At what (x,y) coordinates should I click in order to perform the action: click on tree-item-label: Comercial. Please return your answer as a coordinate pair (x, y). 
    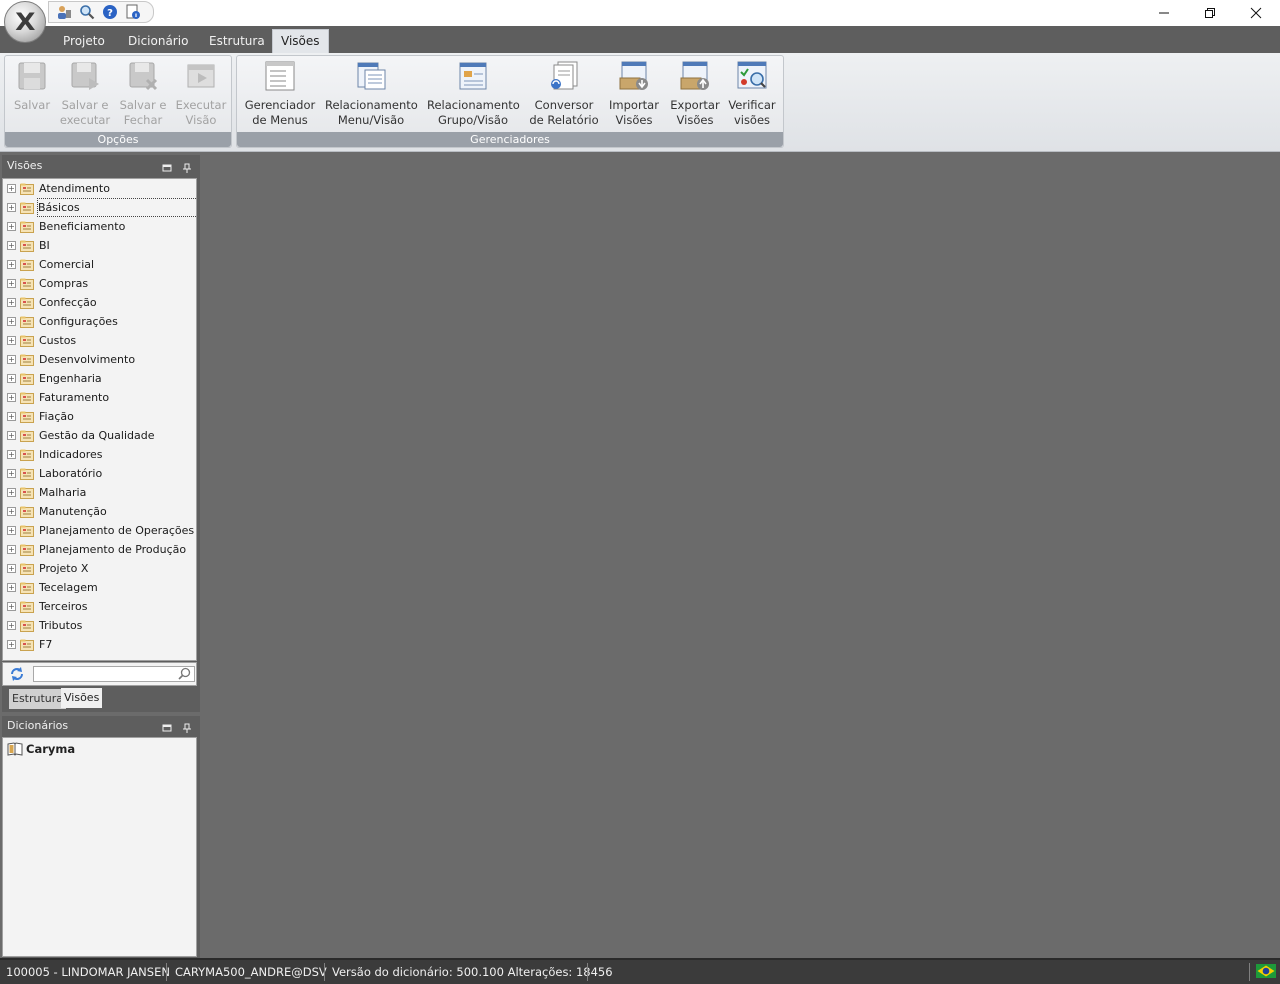
    Looking at the image, I should click on (67, 264).